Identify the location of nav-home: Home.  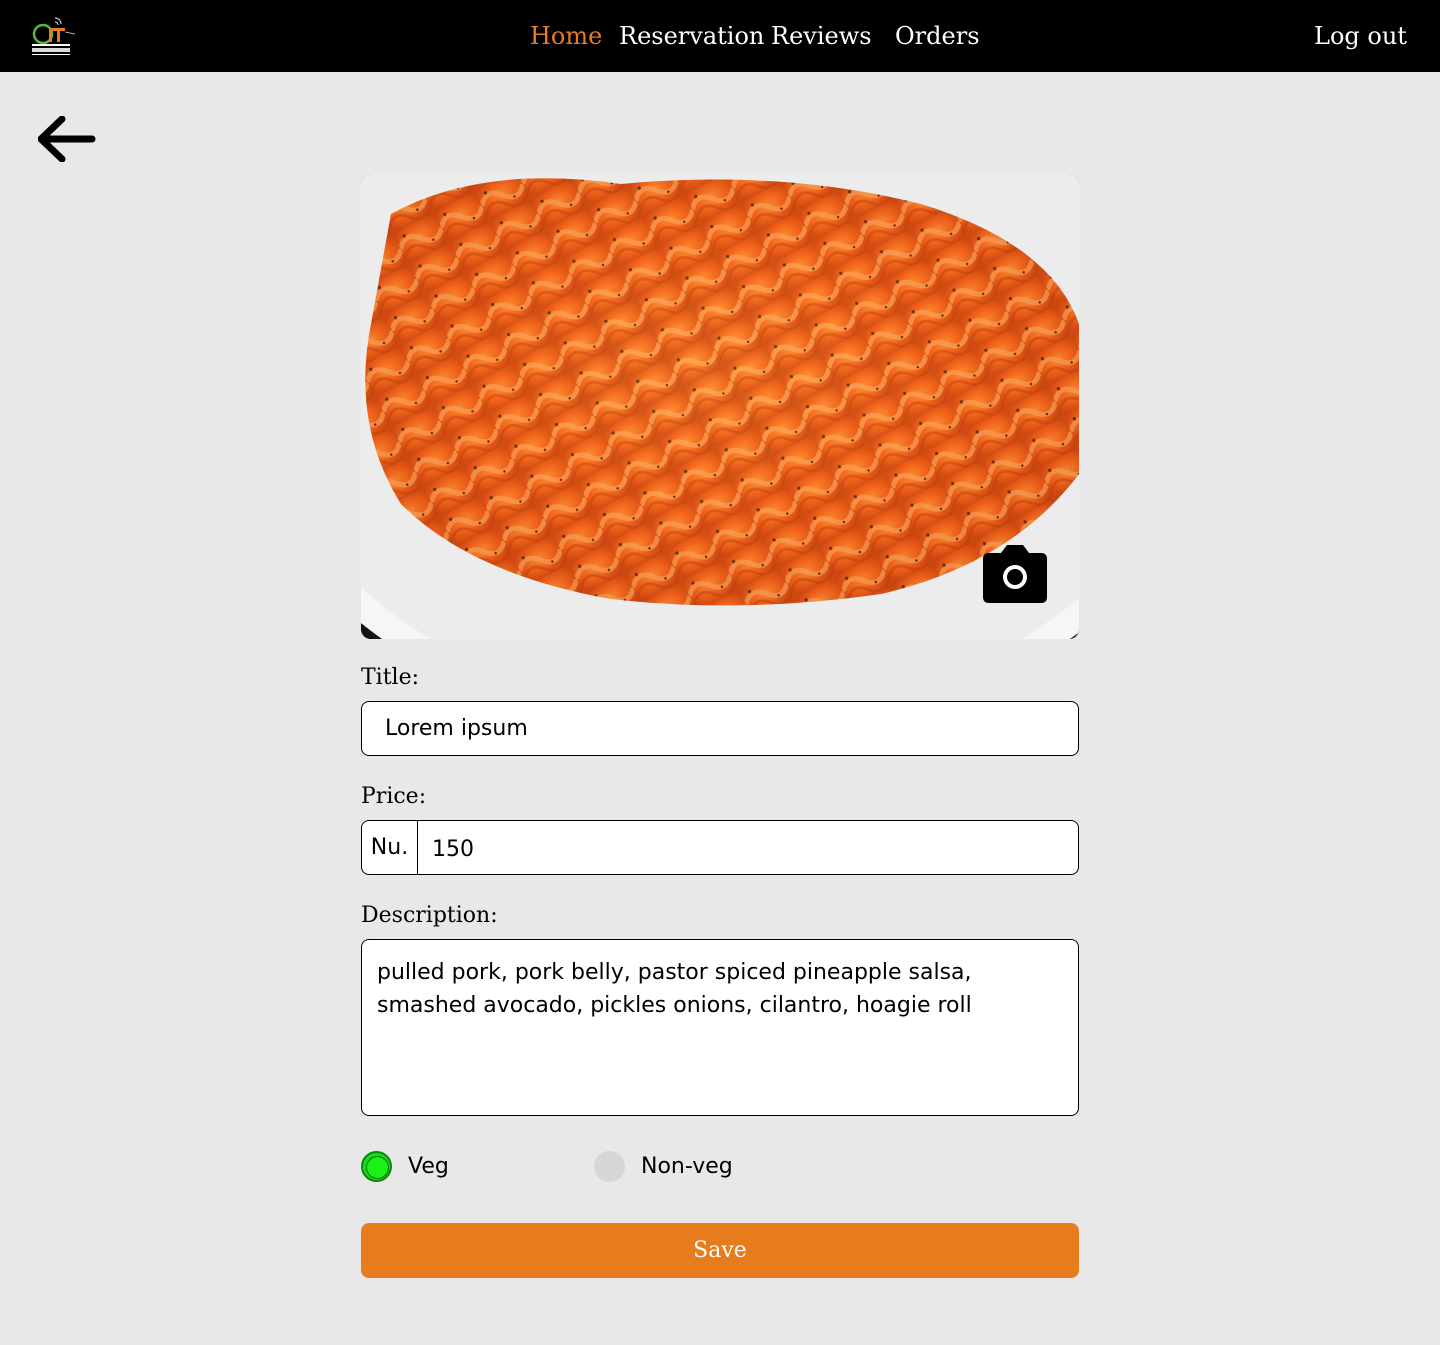
(566, 36).